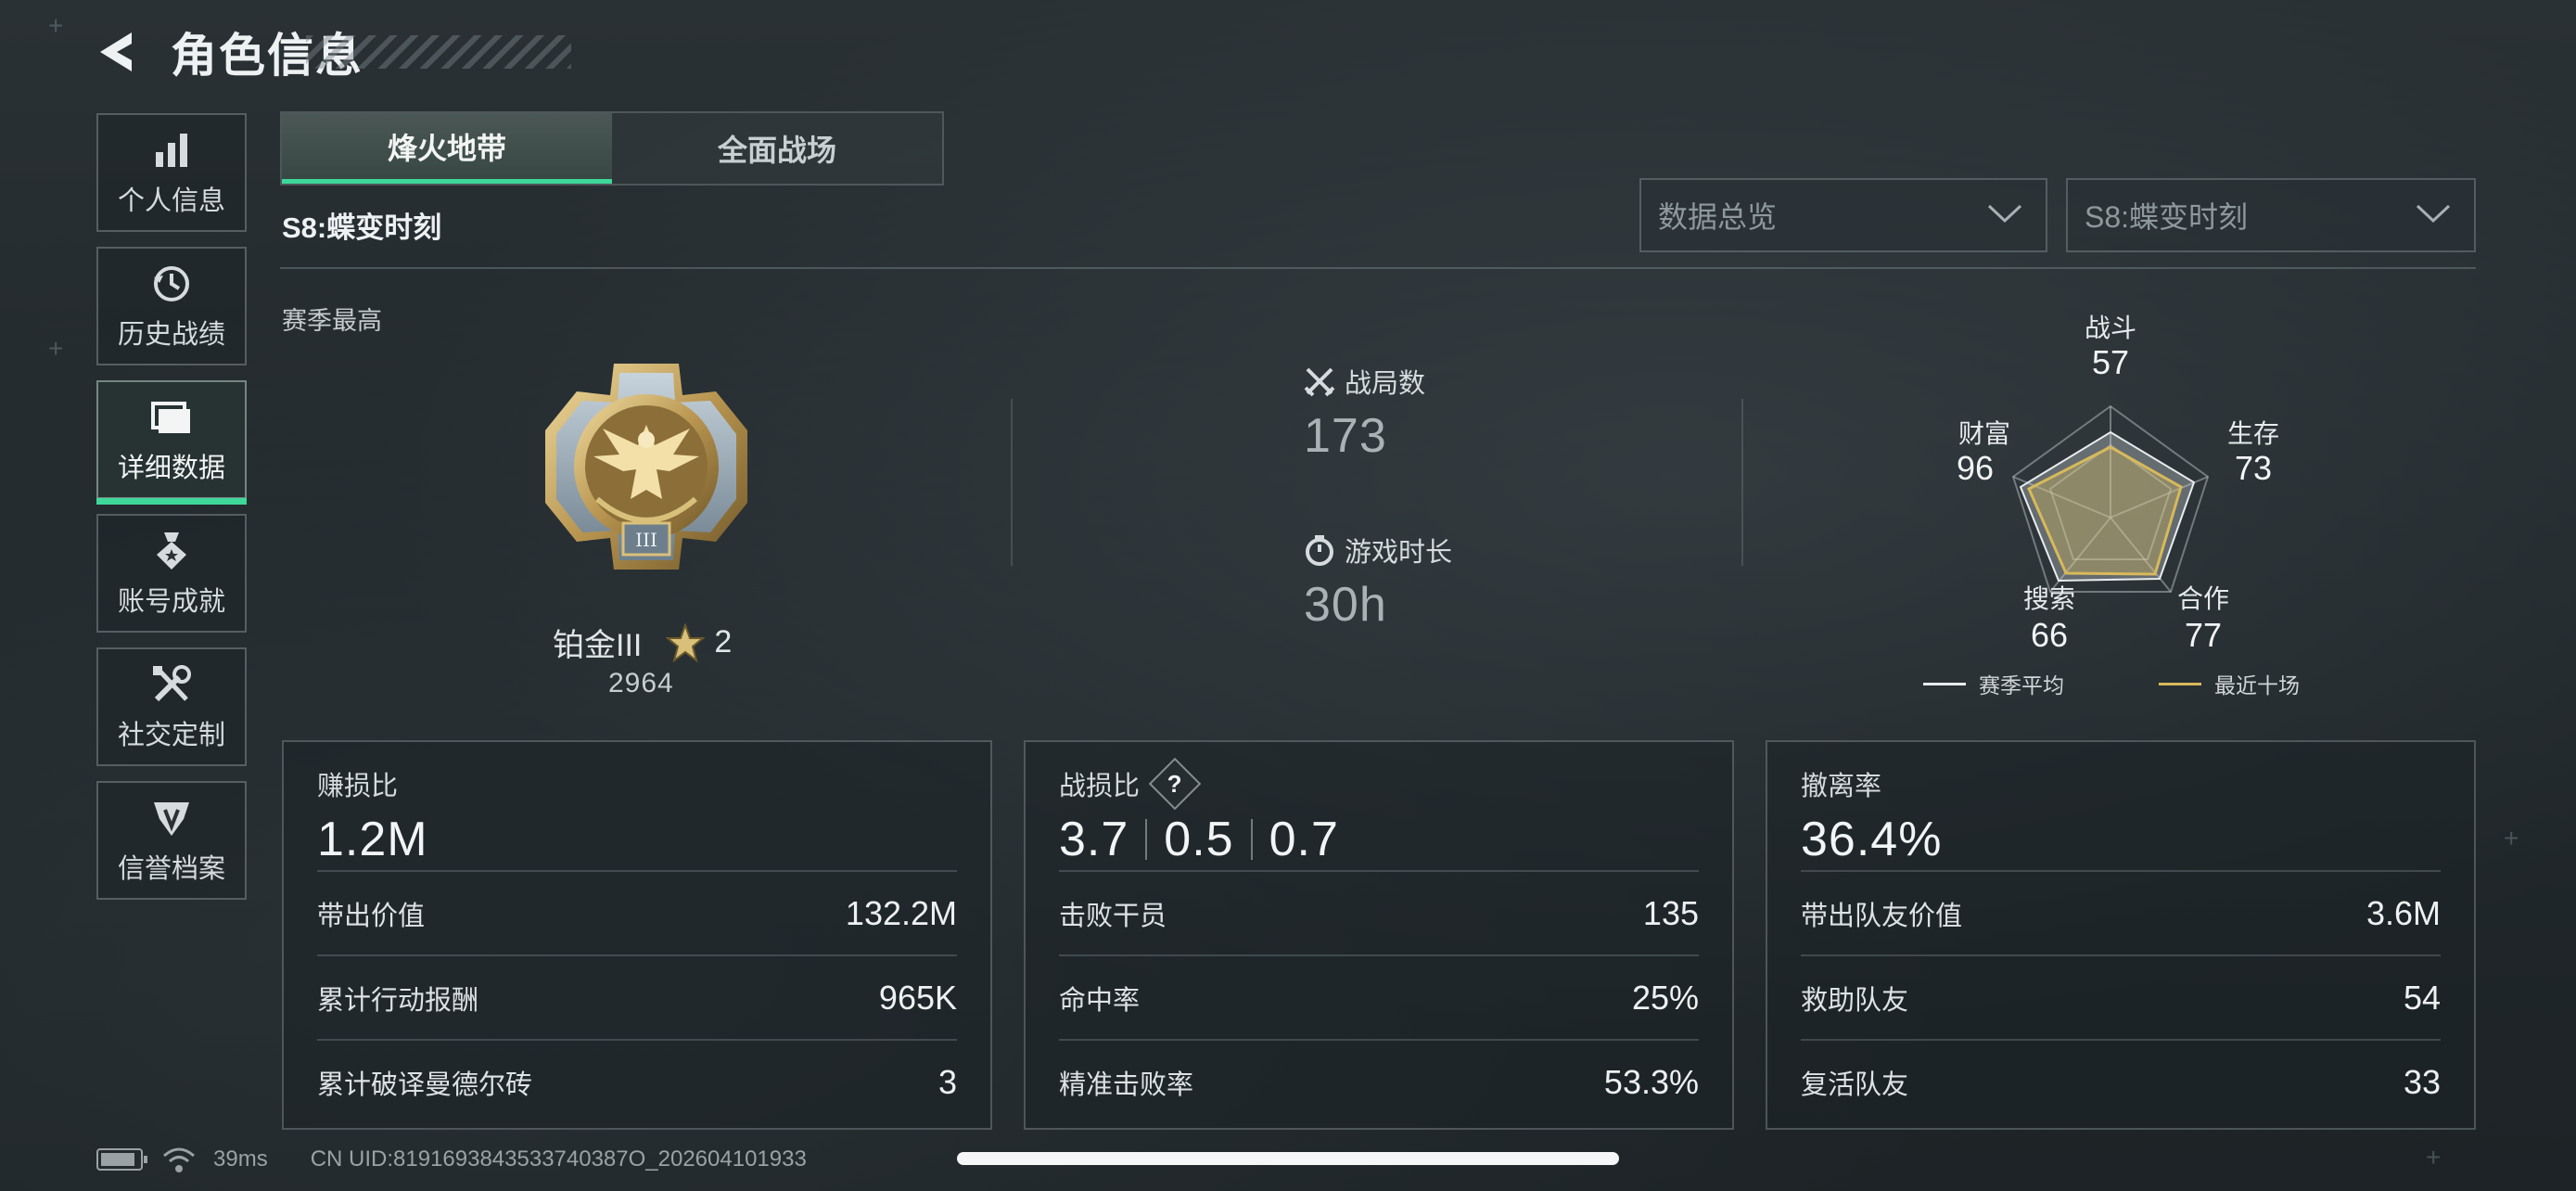 The height and width of the screenshot is (1191, 2576). What do you see at coordinates (171, 442) in the screenshot?
I see `sidebar-item-detailed-data: 详细数据` at bounding box center [171, 442].